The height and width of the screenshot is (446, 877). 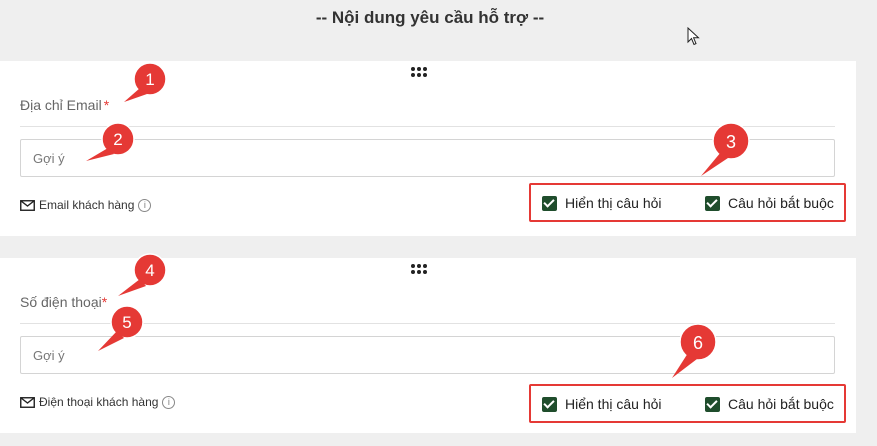 What do you see at coordinates (110, 141) in the screenshot?
I see `annotation-marker-2: 2` at bounding box center [110, 141].